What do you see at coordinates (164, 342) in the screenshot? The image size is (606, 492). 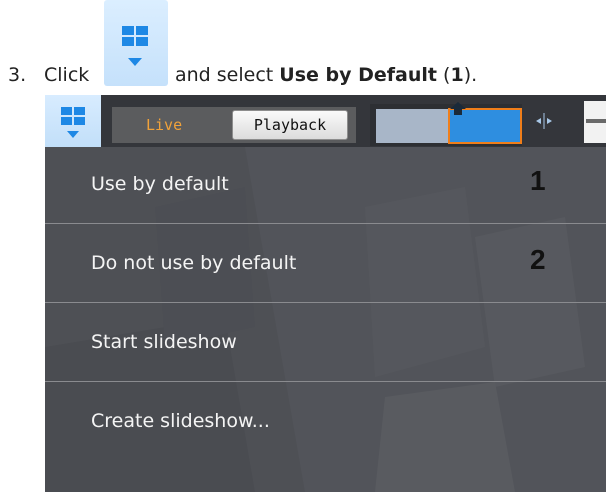 I see `menu-item-label: Start slideshow` at bounding box center [164, 342].